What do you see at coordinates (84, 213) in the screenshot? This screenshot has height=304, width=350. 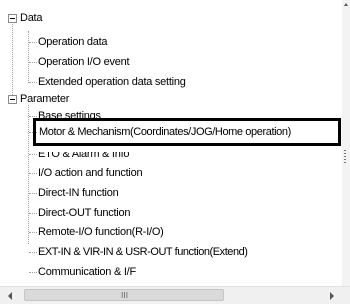 I see `tree-node-direct-out-function: Direct-OUT function` at bounding box center [84, 213].